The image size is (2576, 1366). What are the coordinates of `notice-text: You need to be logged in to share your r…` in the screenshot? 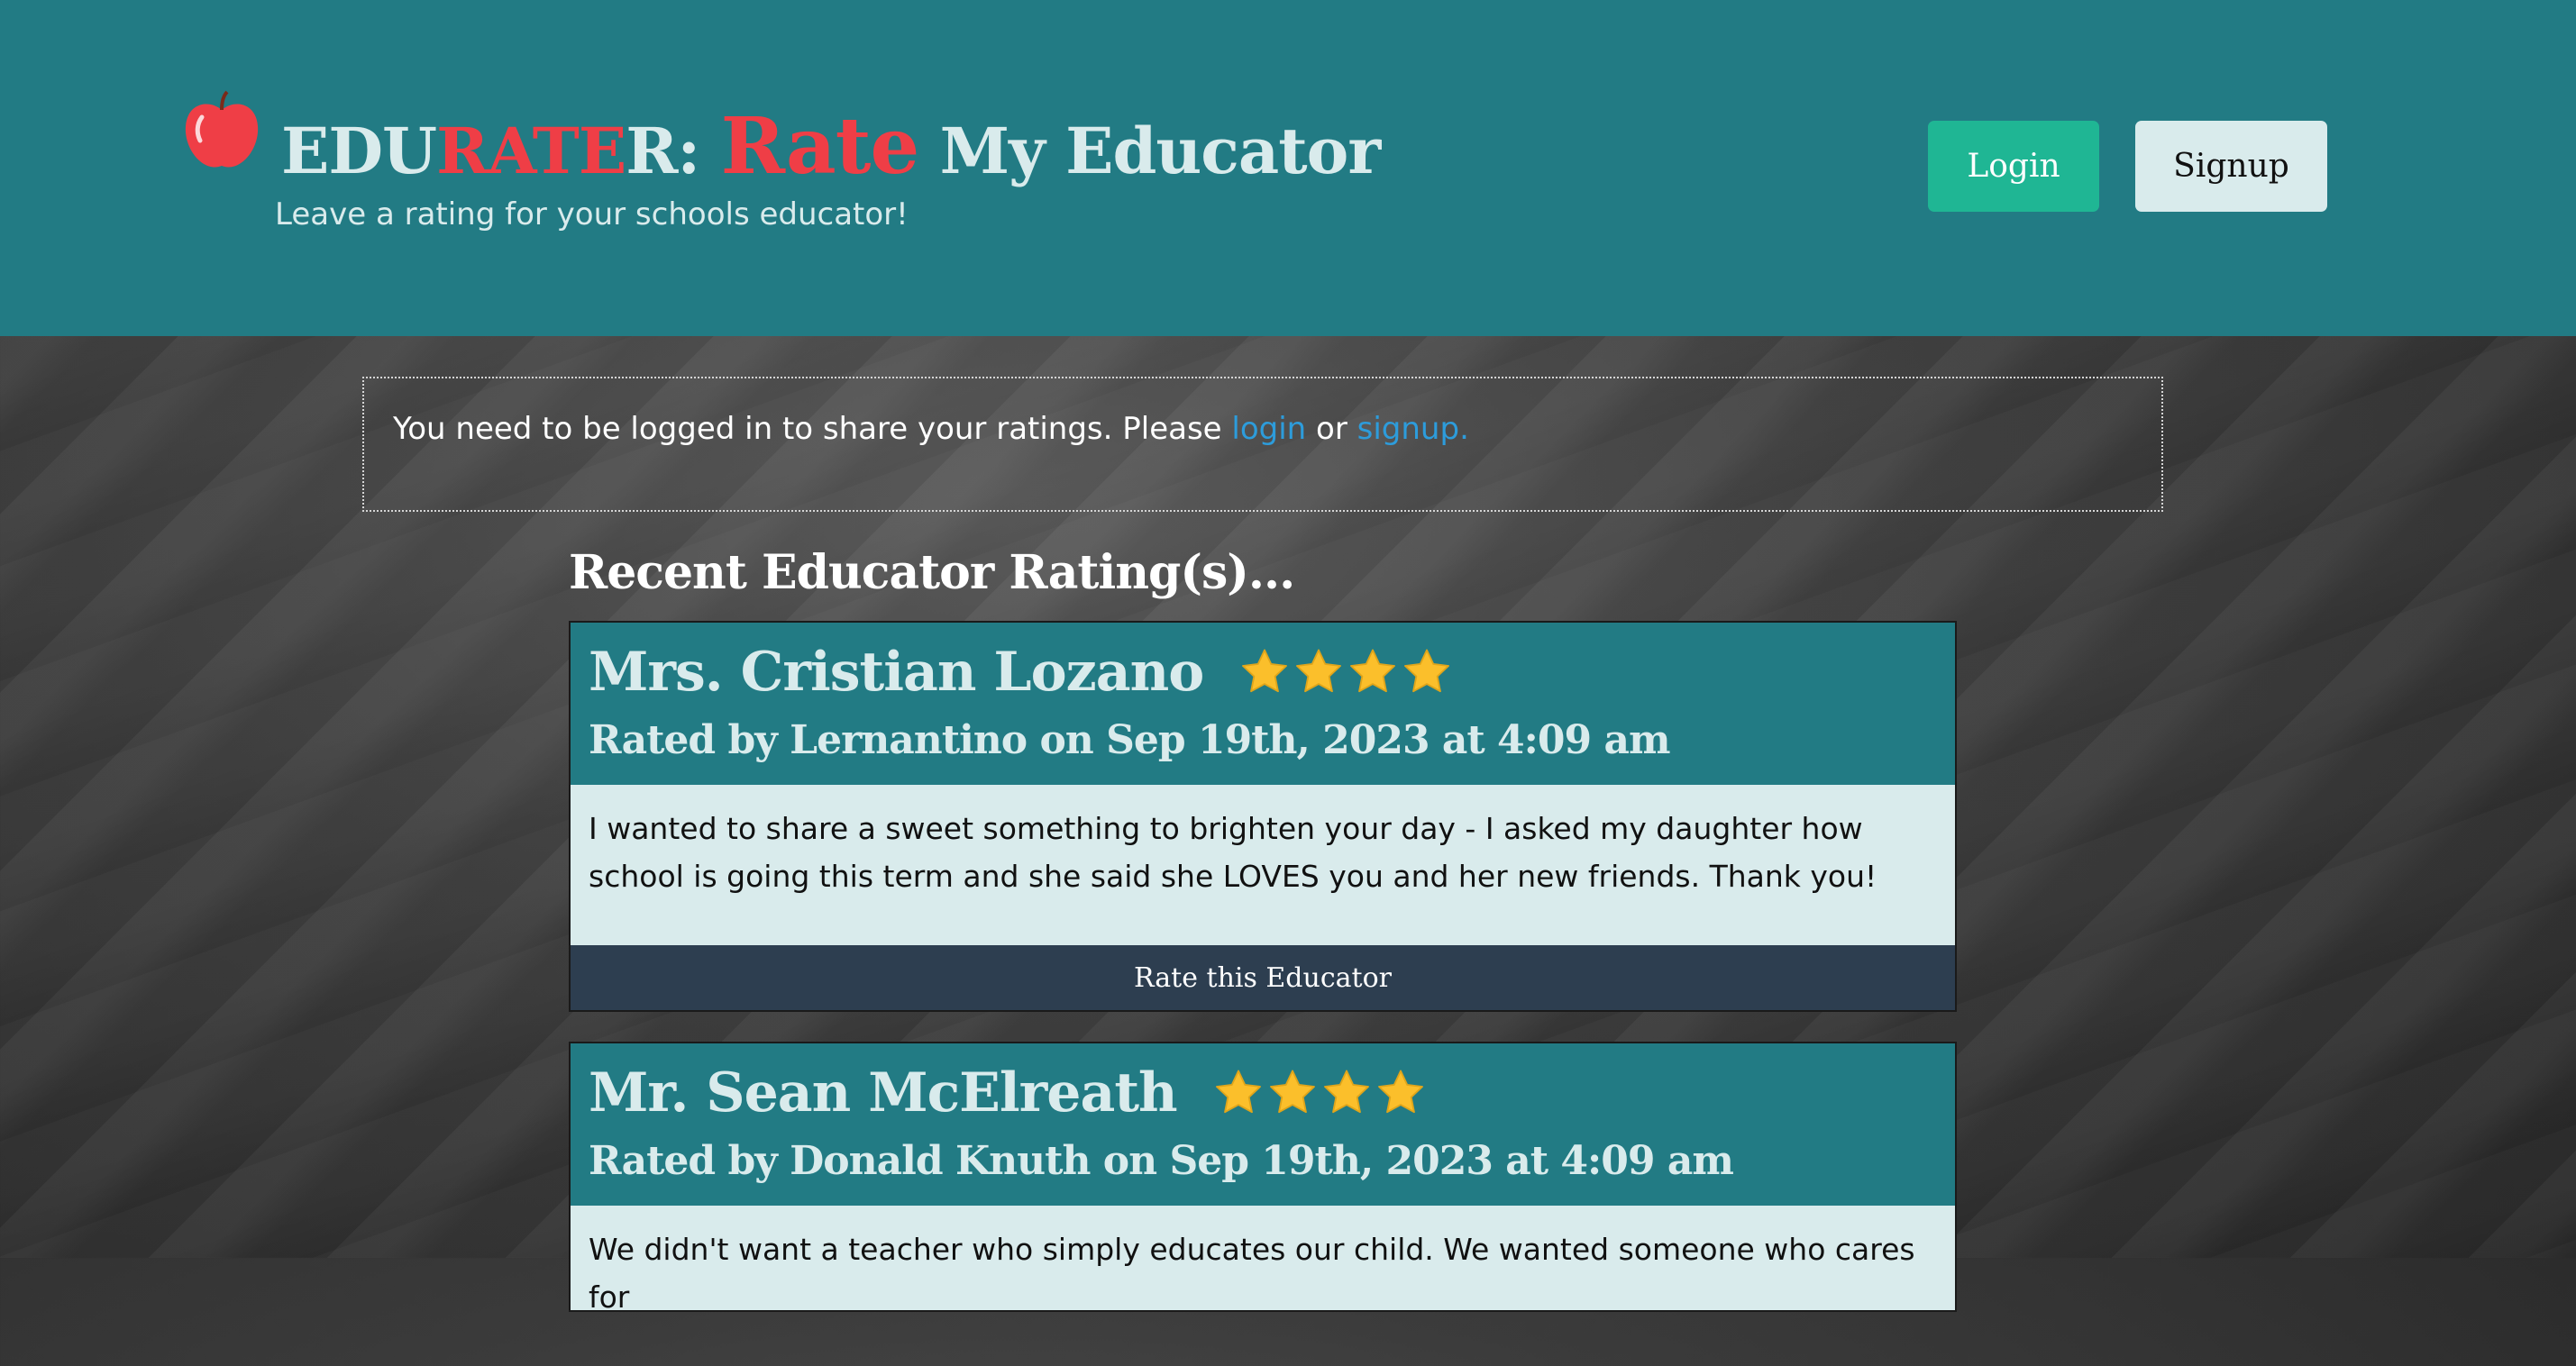 It's located at (812, 429).